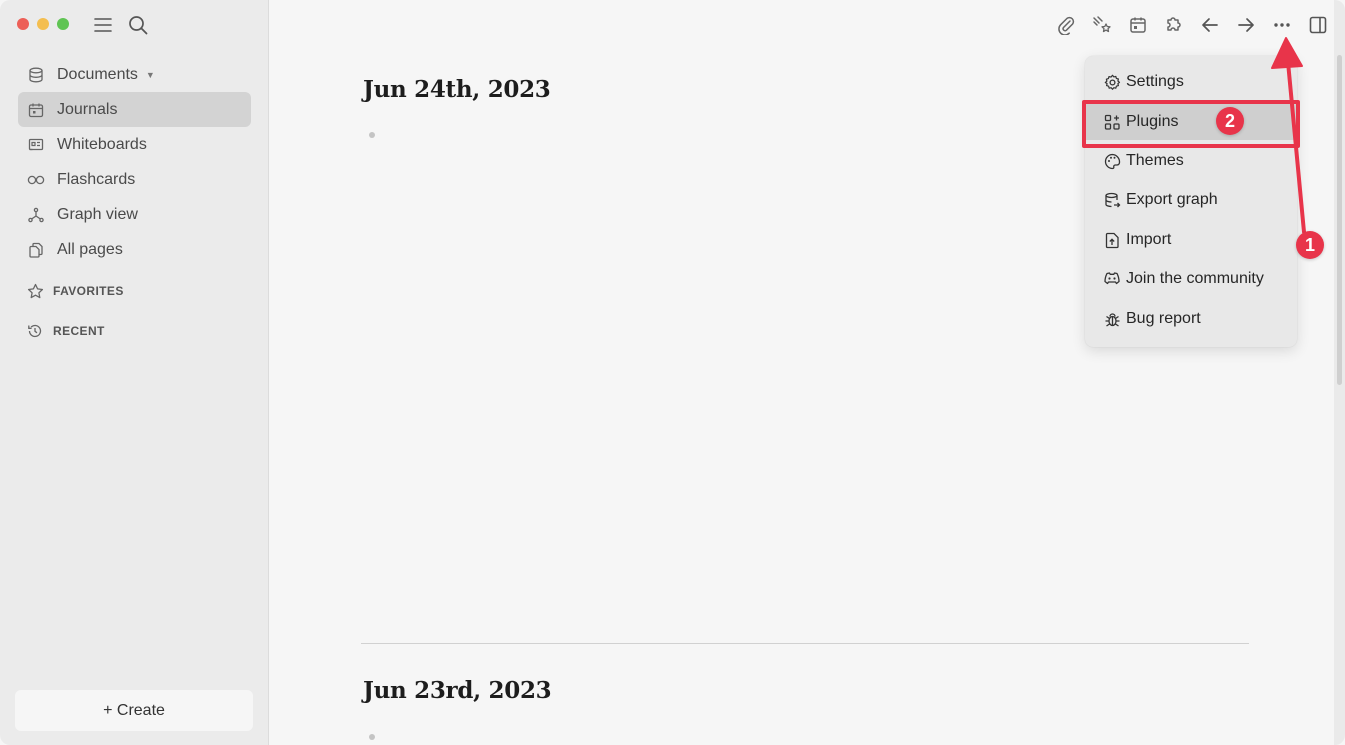  I want to click on sidebar-item-label: All pages, so click(90, 249).